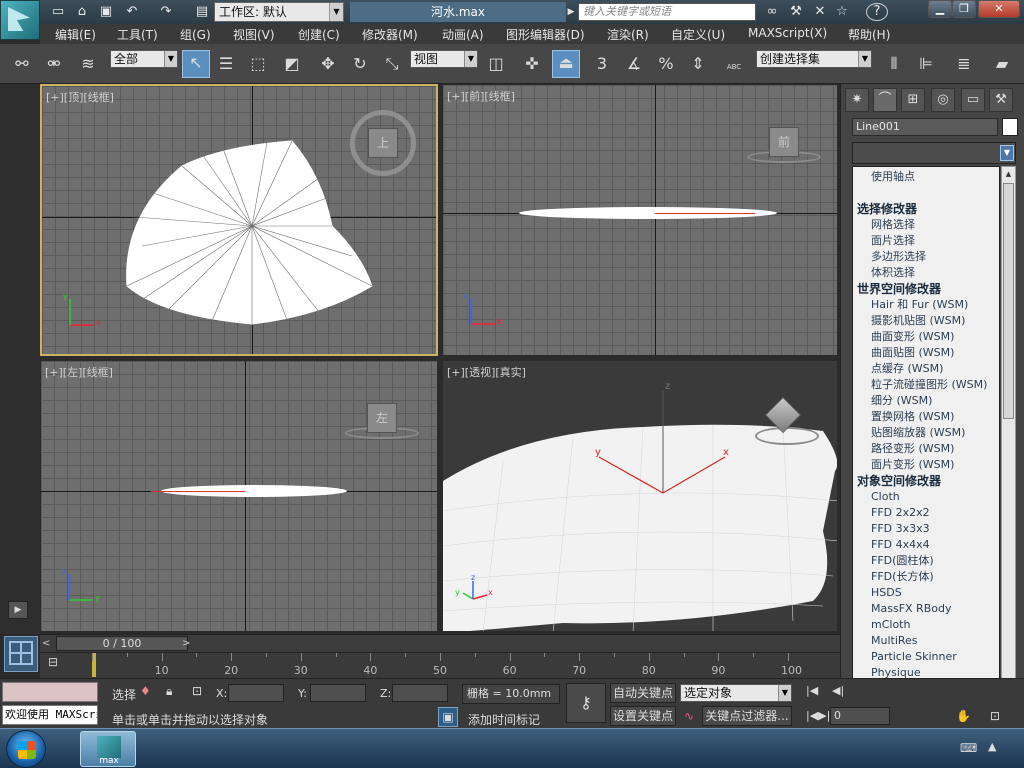 This screenshot has width=1024, height=768. What do you see at coordinates (926, 497) in the screenshot?
I see `modifier-list-item: Cloth` at bounding box center [926, 497].